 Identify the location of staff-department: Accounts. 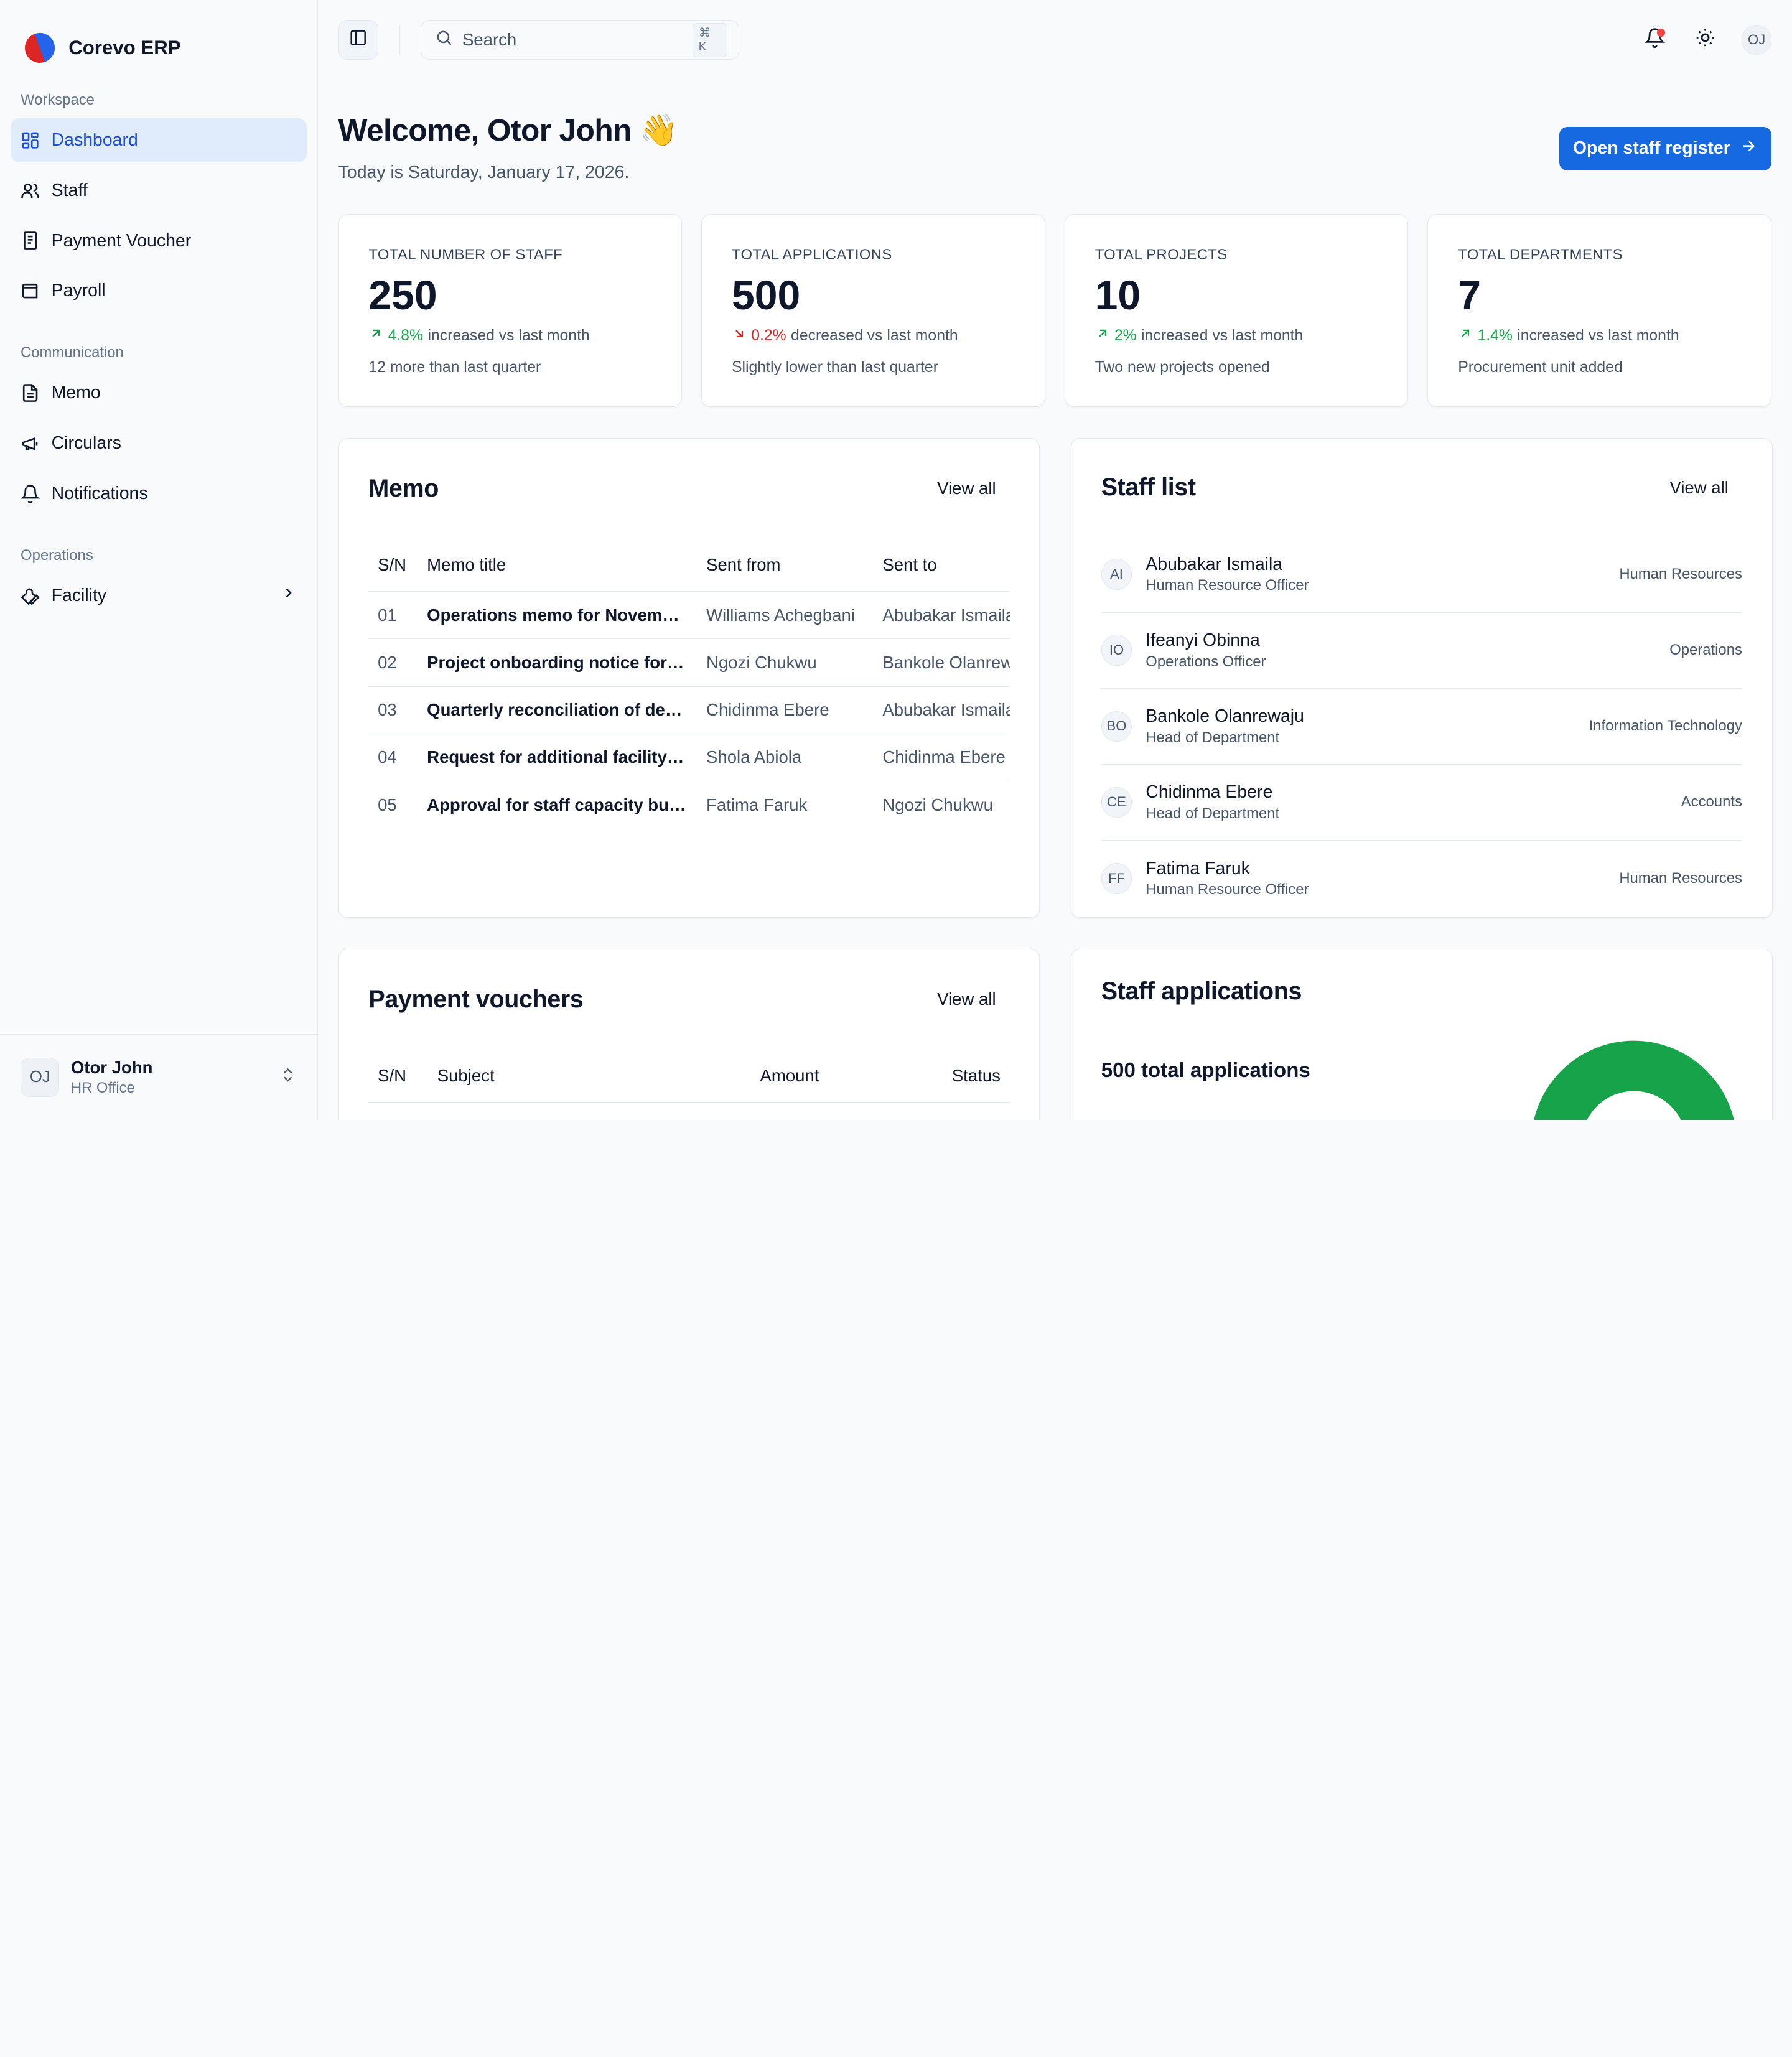
(1711, 802).